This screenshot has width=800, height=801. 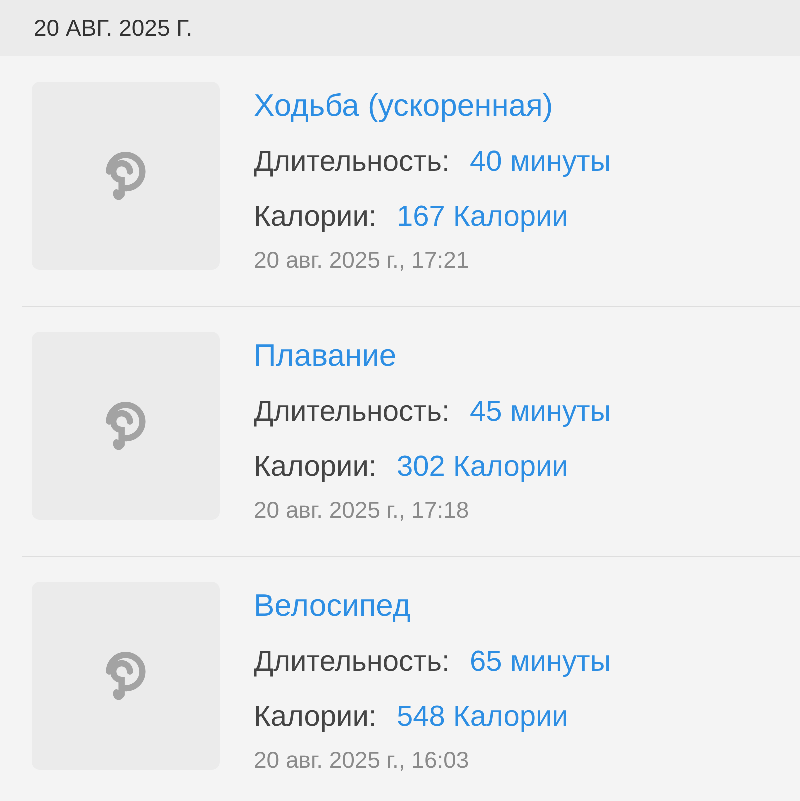 What do you see at coordinates (362, 260) in the screenshot?
I see `workout-timestamp: 20 авг. 2025 г., 17:21` at bounding box center [362, 260].